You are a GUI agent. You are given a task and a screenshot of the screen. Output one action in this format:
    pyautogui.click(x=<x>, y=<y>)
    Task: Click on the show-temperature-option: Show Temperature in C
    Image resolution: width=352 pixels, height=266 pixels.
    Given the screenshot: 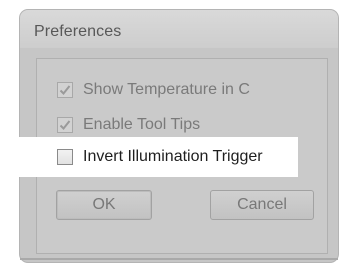 What is the action you would take?
    pyautogui.click(x=153, y=90)
    